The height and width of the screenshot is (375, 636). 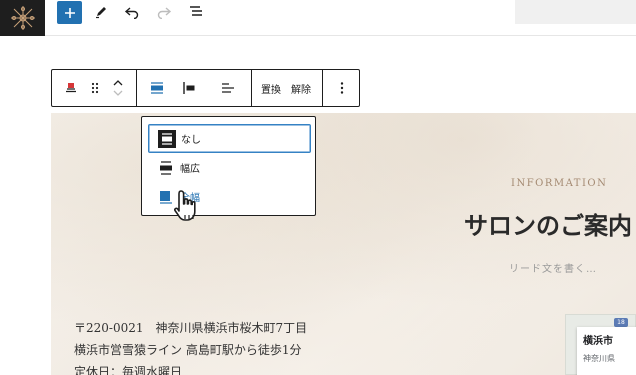 What do you see at coordinates (229, 138) in the screenshot?
I see `align-option-none: なし` at bounding box center [229, 138].